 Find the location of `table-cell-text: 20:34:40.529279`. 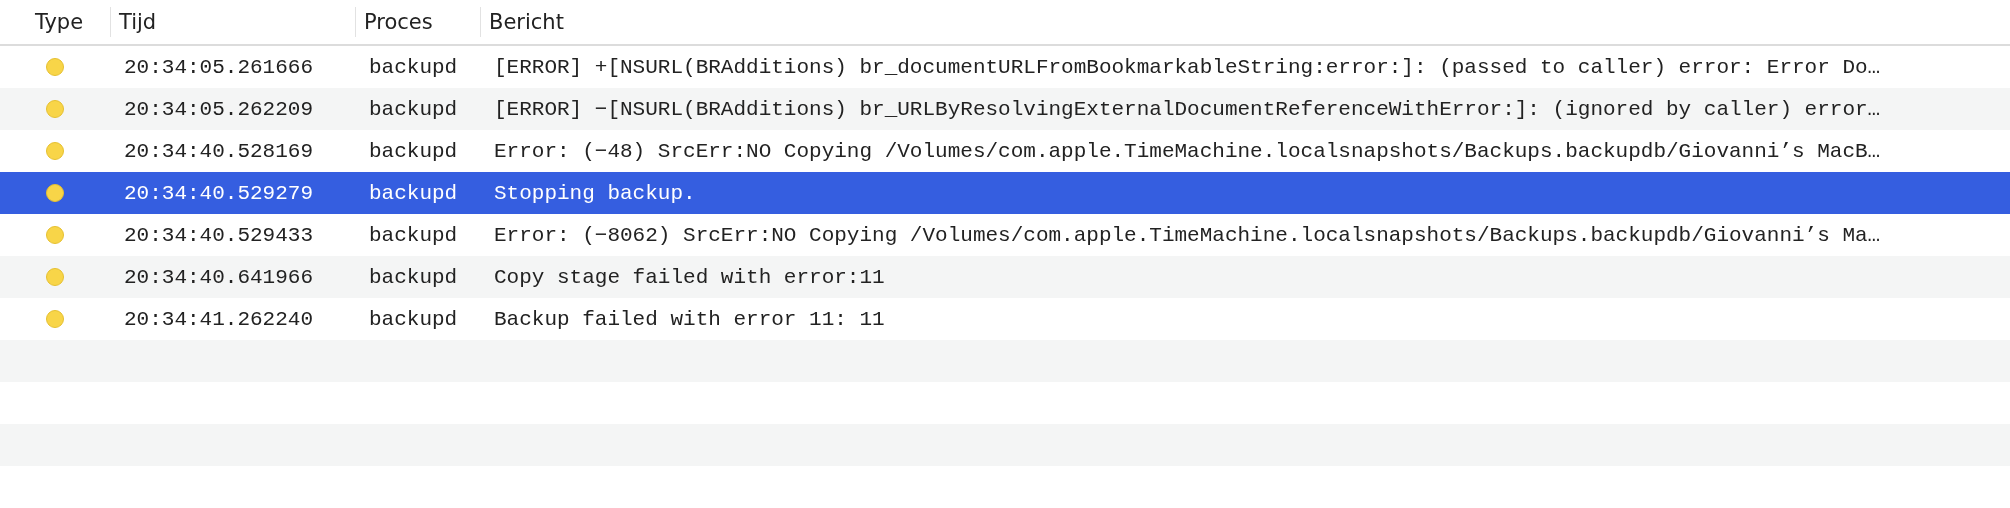

table-cell-text: 20:34:40.529279 is located at coordinates (219, 193).